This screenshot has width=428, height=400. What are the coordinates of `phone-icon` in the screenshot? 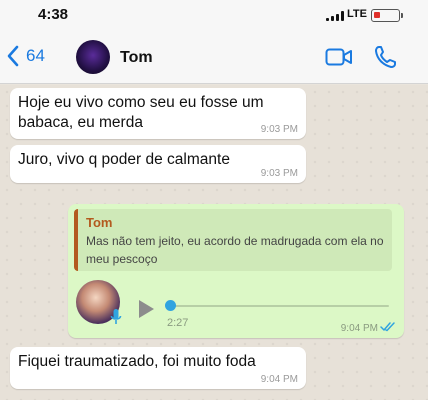 It's located at (385, 57).